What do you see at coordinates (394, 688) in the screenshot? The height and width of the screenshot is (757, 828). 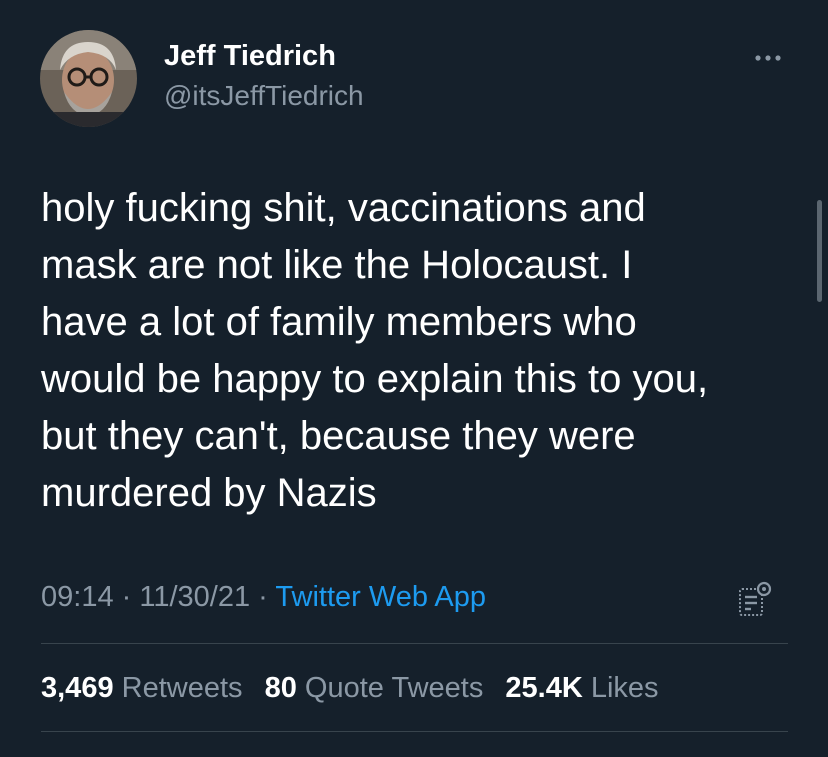 I see `quote-tweets-label: Quote Tweets` at bounding box center [394, 688].